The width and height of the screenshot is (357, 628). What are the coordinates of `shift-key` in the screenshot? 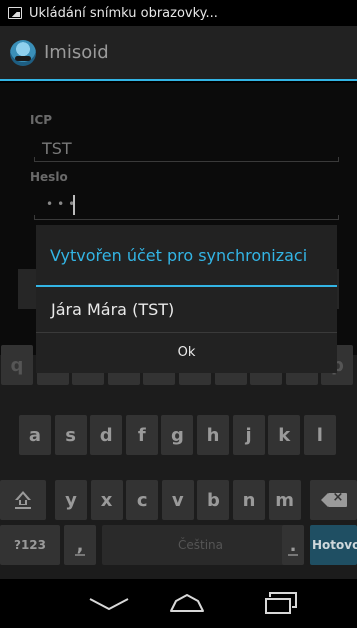 It's located at (23, 500).